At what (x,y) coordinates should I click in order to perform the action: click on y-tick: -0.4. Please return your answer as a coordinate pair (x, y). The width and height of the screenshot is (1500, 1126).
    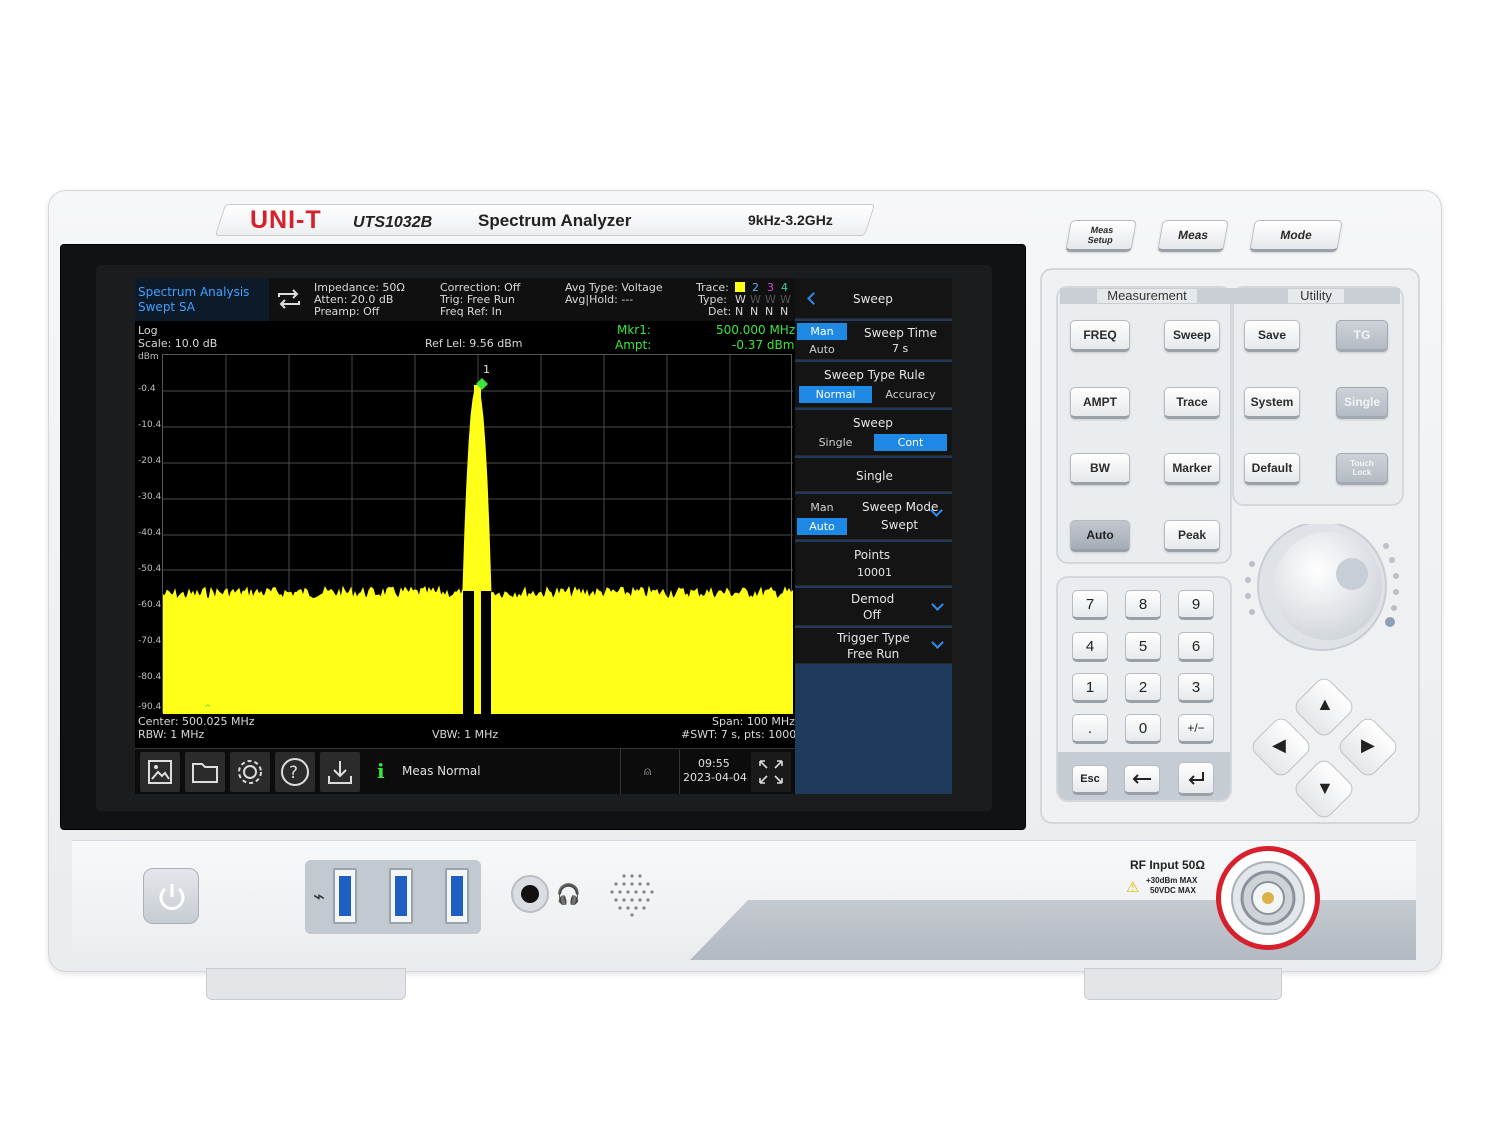
    Looking at the image, I should click on (147, 389).